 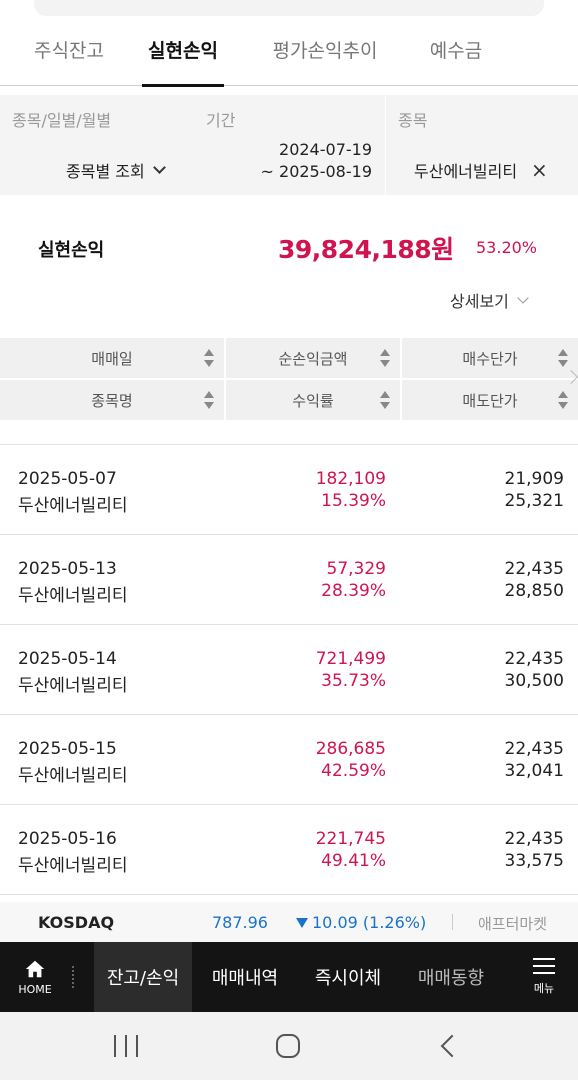 What do you see at coordinates (452, 1046) in the screenshot?
I see `back-icon` at bounding box center [452, 1046].